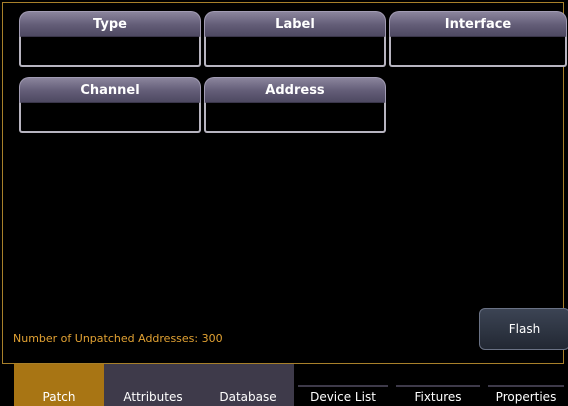 Image resolution: width=568 pixels, height=406 pixels. Describe the element at coordinates (110, 51) in the screenshot. I see `type-field-value` at that location.